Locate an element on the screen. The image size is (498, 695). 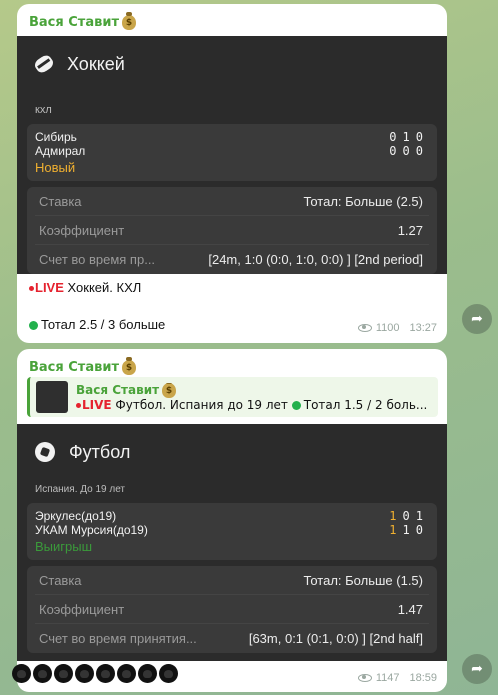
result-line: Тотал 2.5 / 3 больше is located at coordinates (97, 324).